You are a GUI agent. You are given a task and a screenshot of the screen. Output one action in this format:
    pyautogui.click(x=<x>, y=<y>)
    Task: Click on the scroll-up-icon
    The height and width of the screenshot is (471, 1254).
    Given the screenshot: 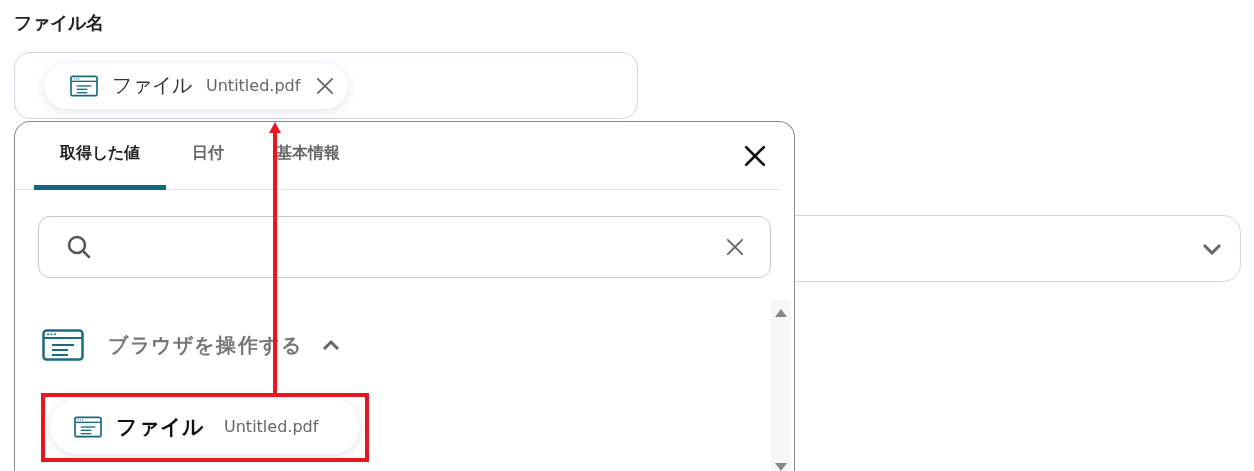 What is the action you would take?
    pyautogui.click(x=781, y=313)
    